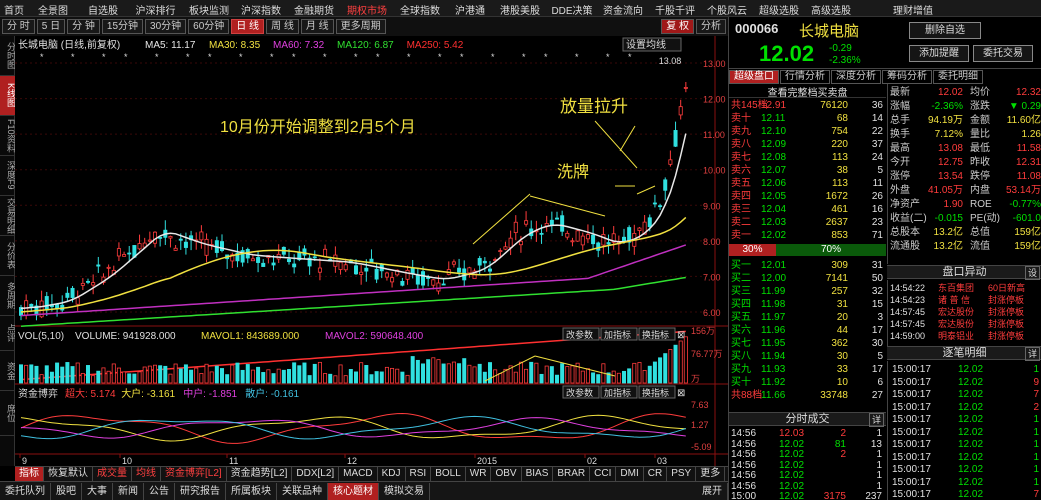 This screenshot has height=500, width=1041. Describe the element at coordinates (520, 8) in the screenshot. I see `top-menu-item: 港股美股` at that location.